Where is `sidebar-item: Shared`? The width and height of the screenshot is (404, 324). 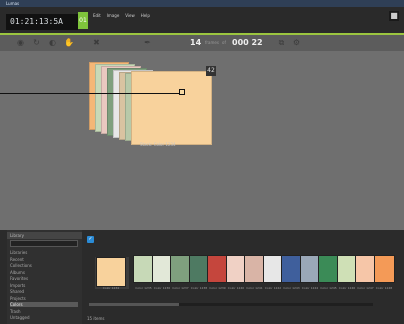 sidebar-item: Shared is located at coordinates (44, 291).